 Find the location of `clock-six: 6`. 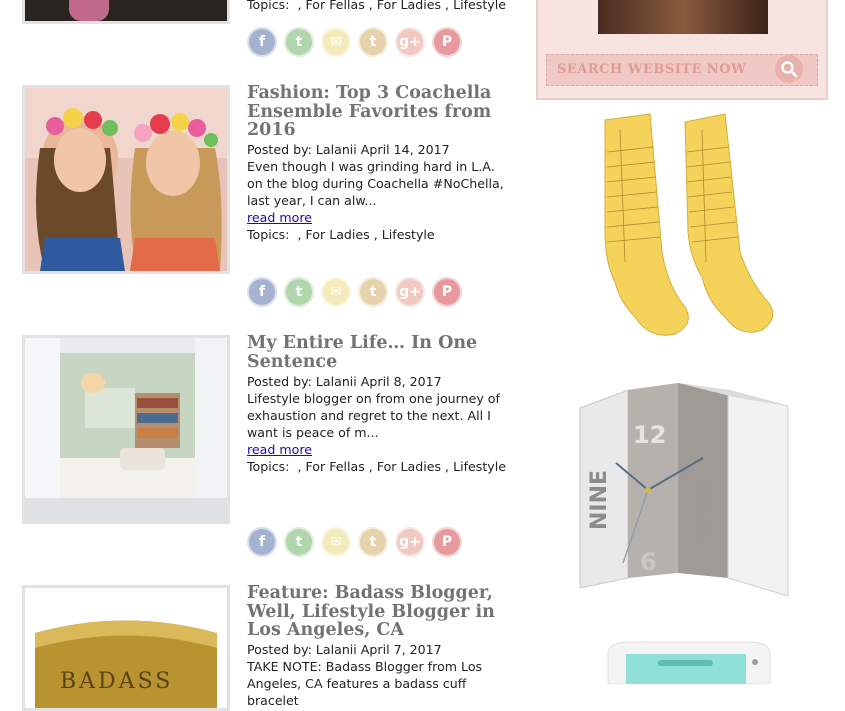

clock-six: 6 is located at coordinates (648, 562).